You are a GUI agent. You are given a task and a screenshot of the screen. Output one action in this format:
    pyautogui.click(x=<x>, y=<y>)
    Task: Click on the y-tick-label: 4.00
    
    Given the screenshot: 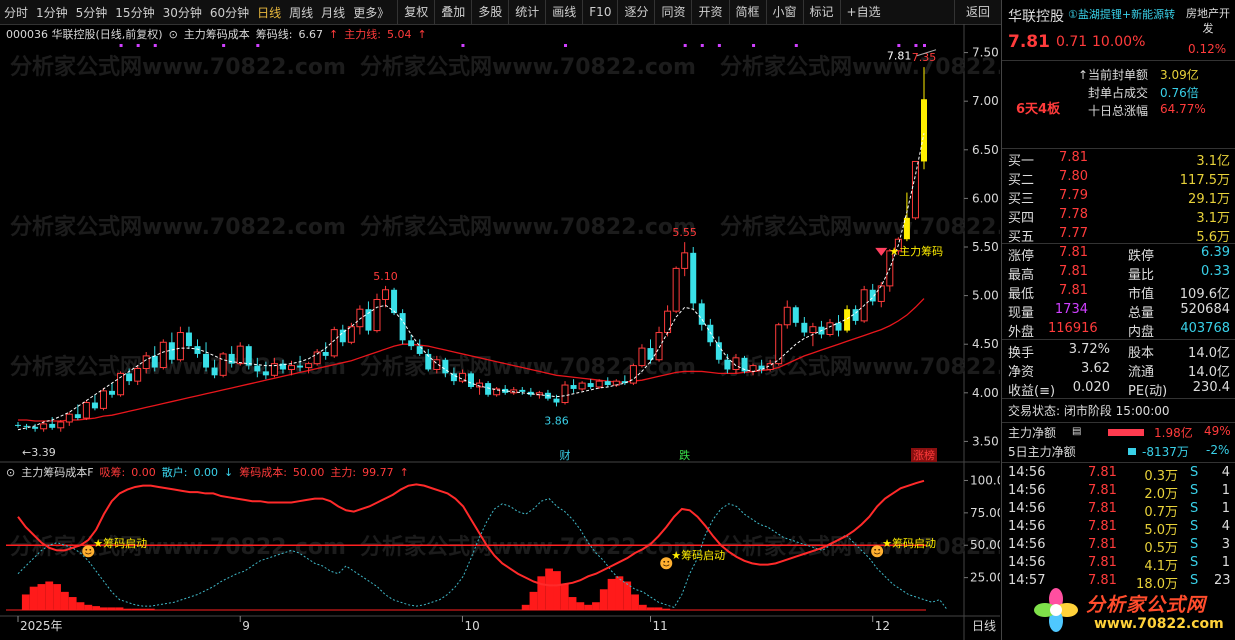 What is the action you would take?
    pyautogui.click(x=985, y=393)
    